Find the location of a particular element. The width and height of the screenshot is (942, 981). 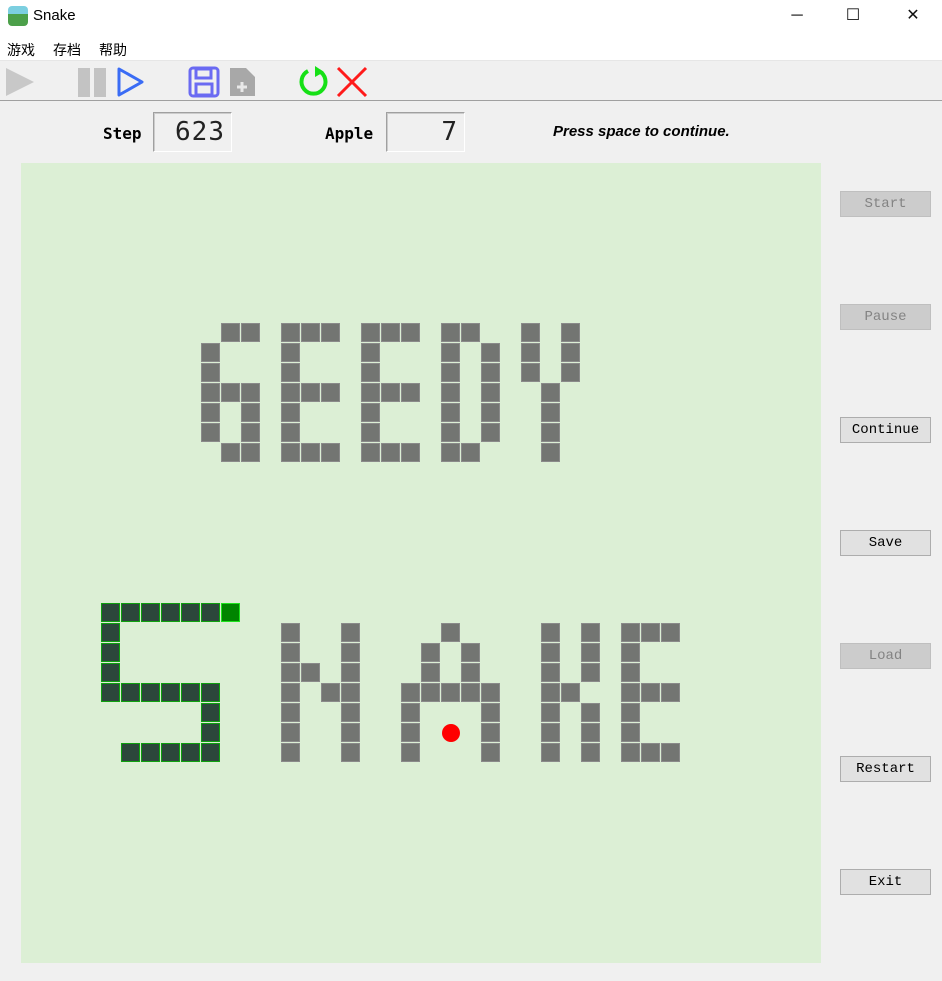

load-icon is located at coordinates (243, 82).